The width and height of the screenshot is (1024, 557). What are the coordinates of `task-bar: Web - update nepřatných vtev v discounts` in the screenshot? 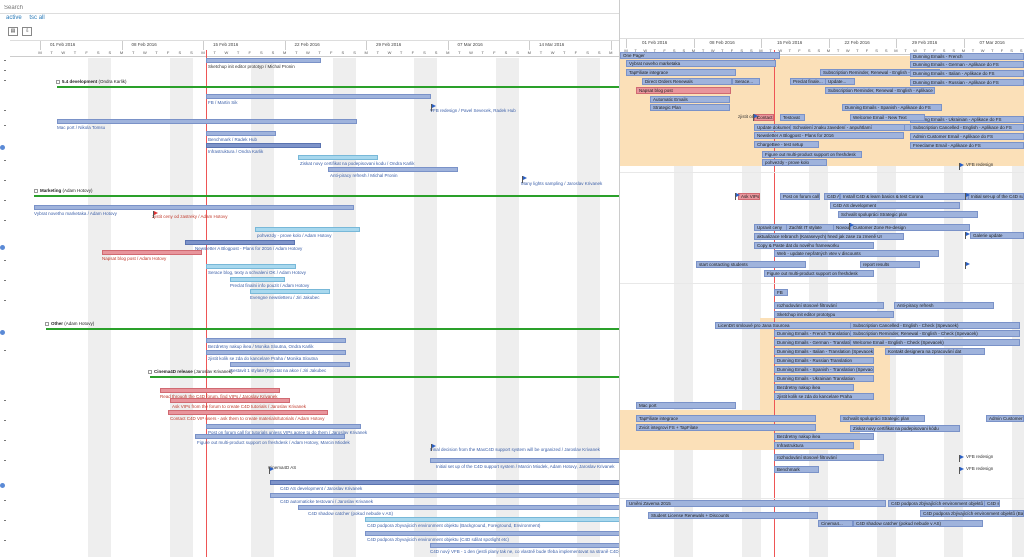 It's located at (856, 253).